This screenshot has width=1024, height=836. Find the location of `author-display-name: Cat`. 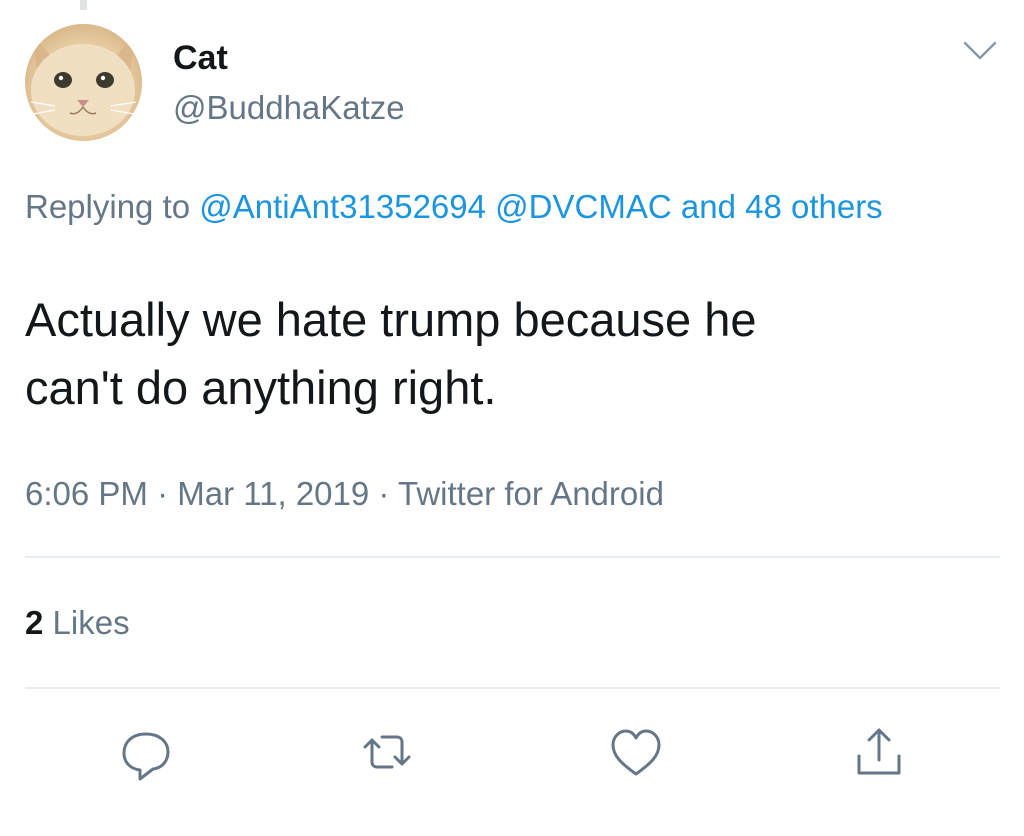

author-display-name: Cat is located at coordinates (200, 58).